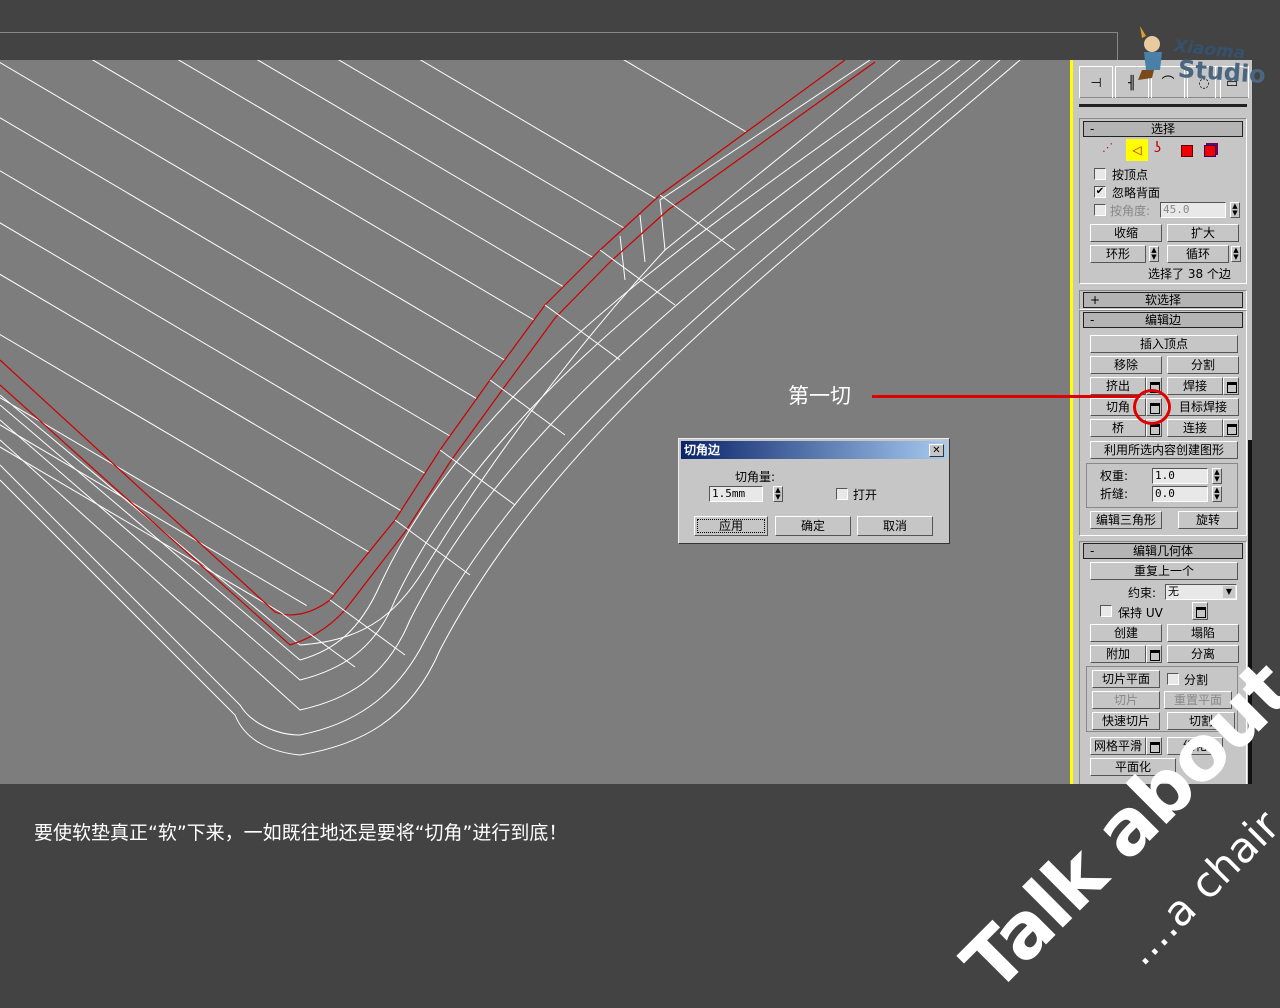 The image size is (1280, 1008). What do you see at coordinates (1136, 193) in the screenshot?
I see `ignore-backfacing-label: 忽略背面` at bounding box center [1136, 193].